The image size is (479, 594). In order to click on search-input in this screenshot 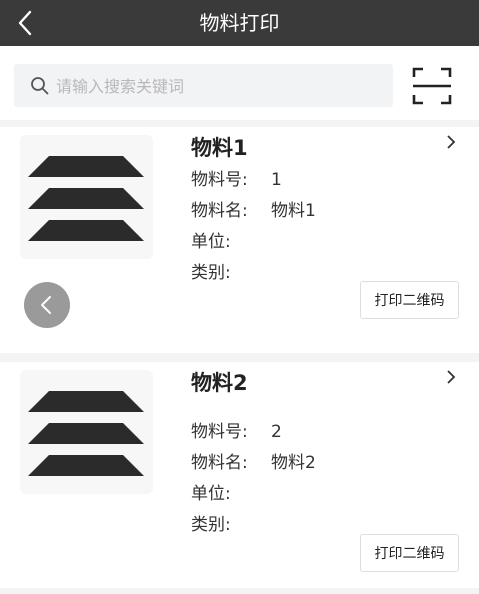, I will do `click(221, 86)`.